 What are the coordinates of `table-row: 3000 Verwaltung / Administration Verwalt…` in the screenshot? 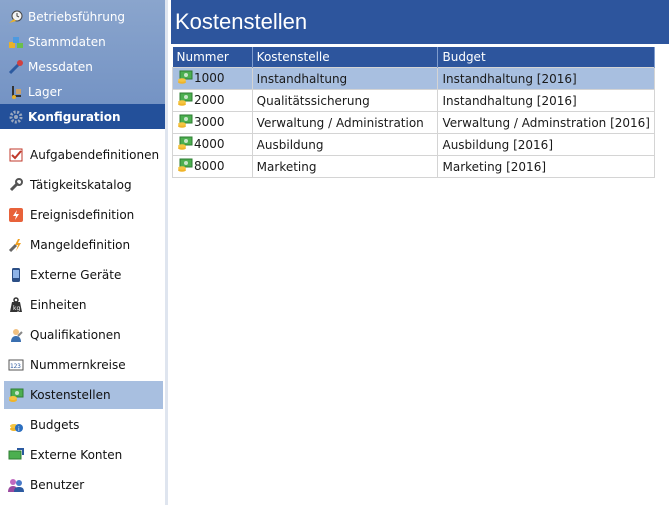 It's located at (413, 122).